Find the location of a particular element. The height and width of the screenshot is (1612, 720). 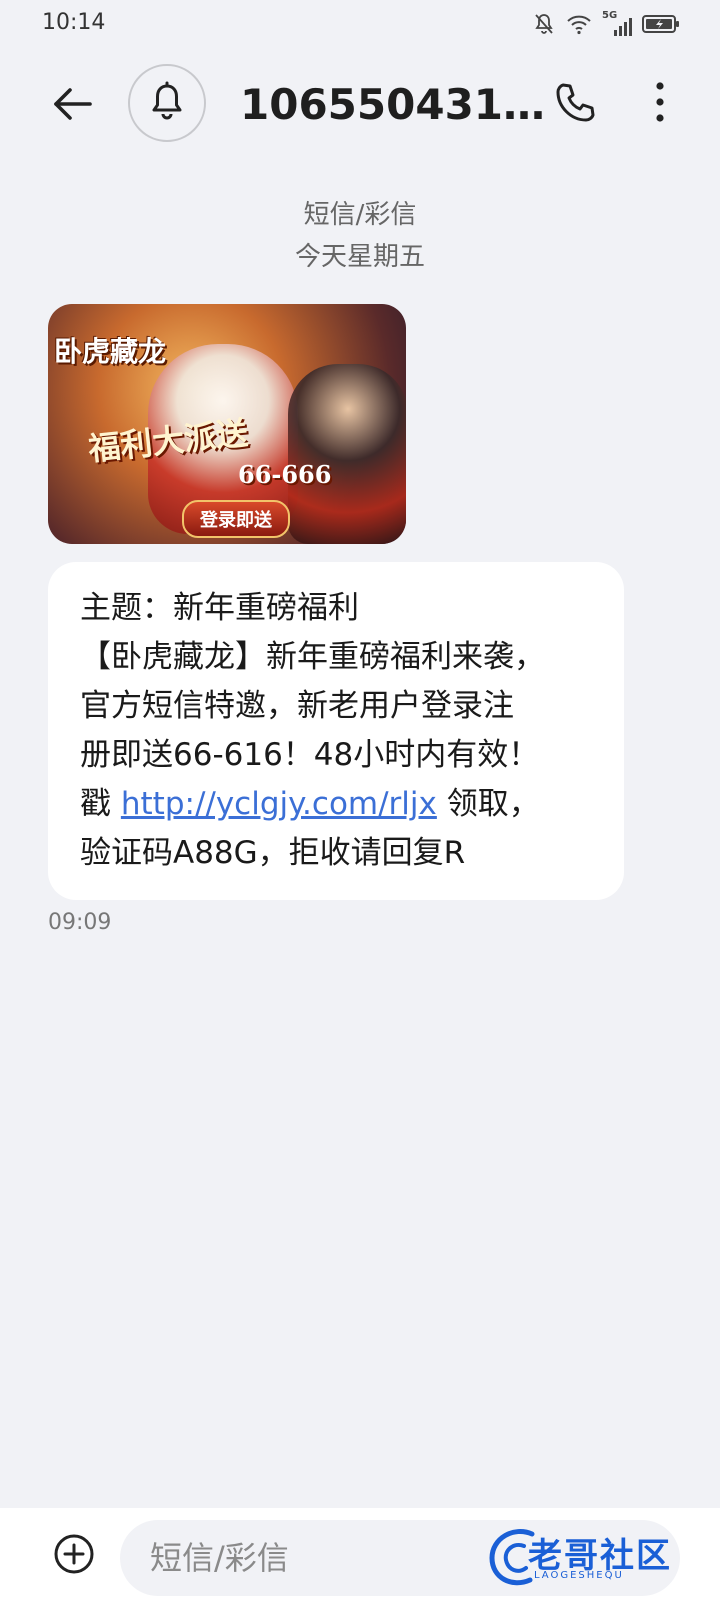

phone-icon is located at coordinates (576, 104).